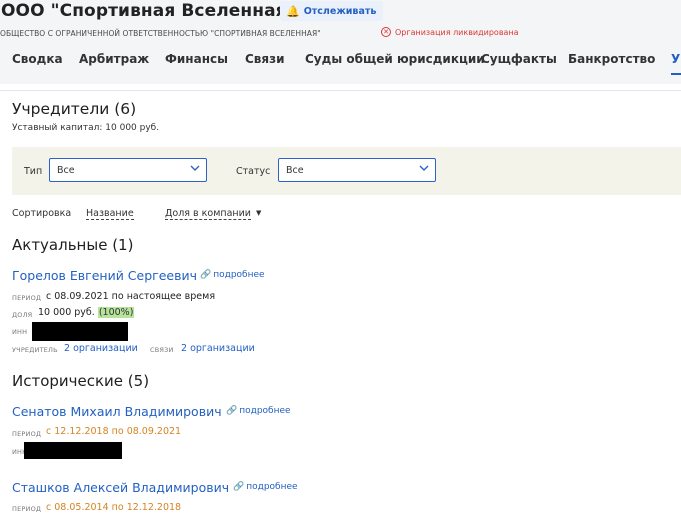 Image resolution: width=681 pixels, height=513 pixels. I want to click on share-value: 10 000 руб. (100%), so click(86, 312).